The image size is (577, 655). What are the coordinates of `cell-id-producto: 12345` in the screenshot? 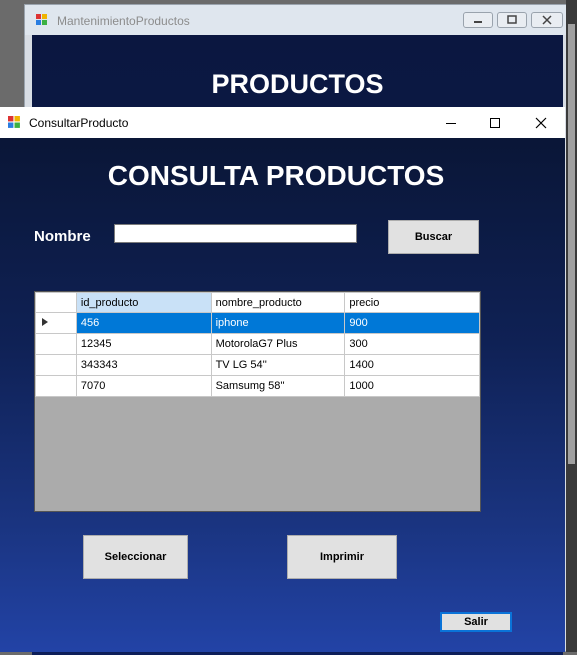 It's located at (143, 344).